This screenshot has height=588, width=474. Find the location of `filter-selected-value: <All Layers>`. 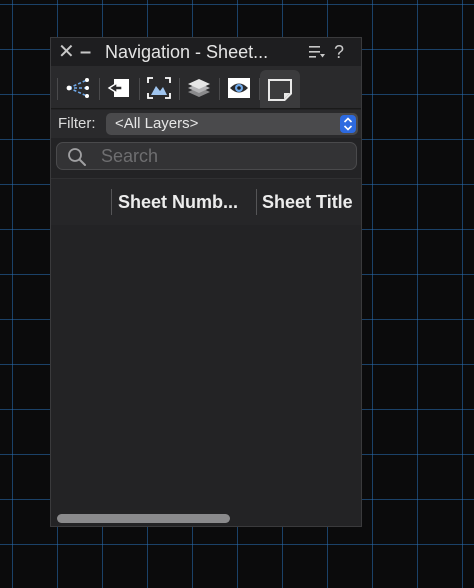

filter-selected-value: <All Layers> is located at coordinates (157, 123).